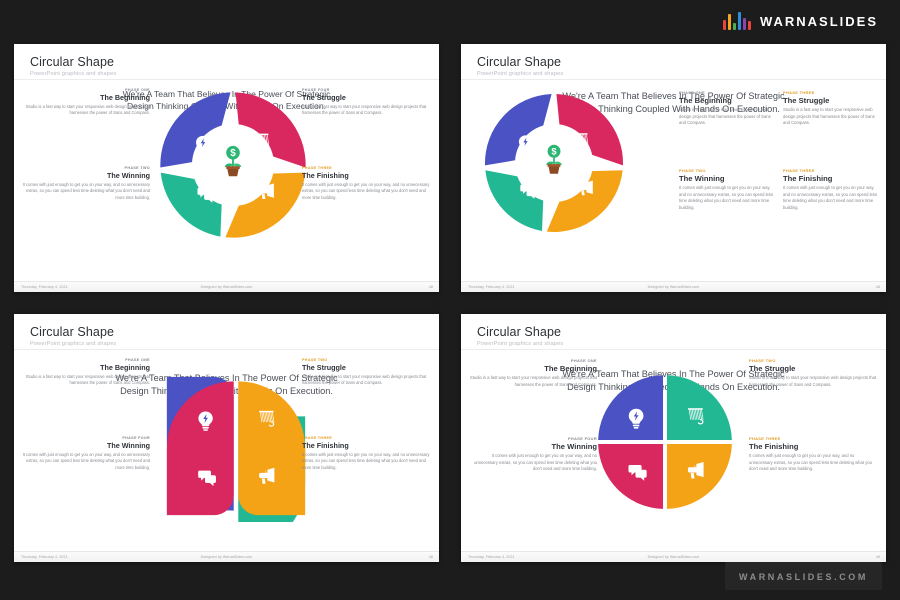 The image size is (900, 600). I want to click on infographic-quad-petals, so click(236, 446).